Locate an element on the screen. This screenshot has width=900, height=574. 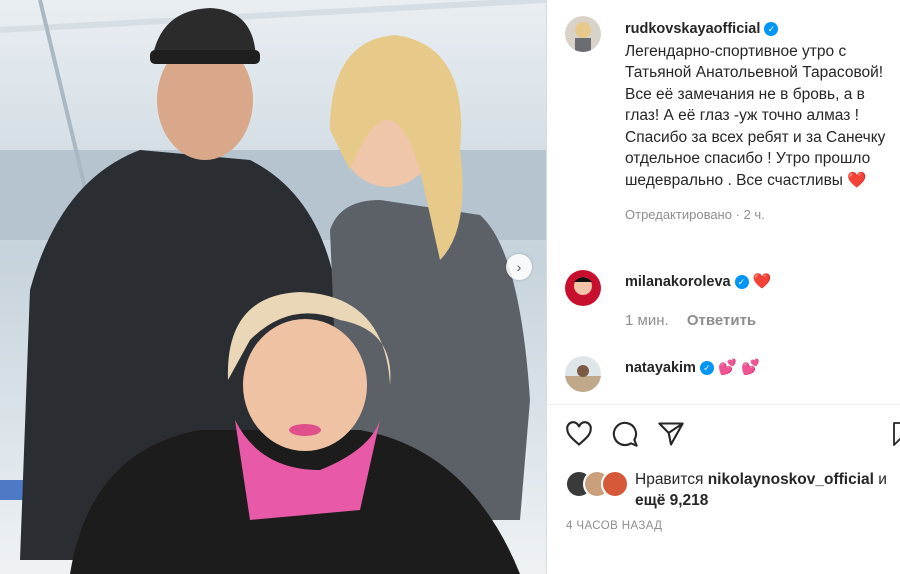
liker-avatars is located at coordinates (597, 483).